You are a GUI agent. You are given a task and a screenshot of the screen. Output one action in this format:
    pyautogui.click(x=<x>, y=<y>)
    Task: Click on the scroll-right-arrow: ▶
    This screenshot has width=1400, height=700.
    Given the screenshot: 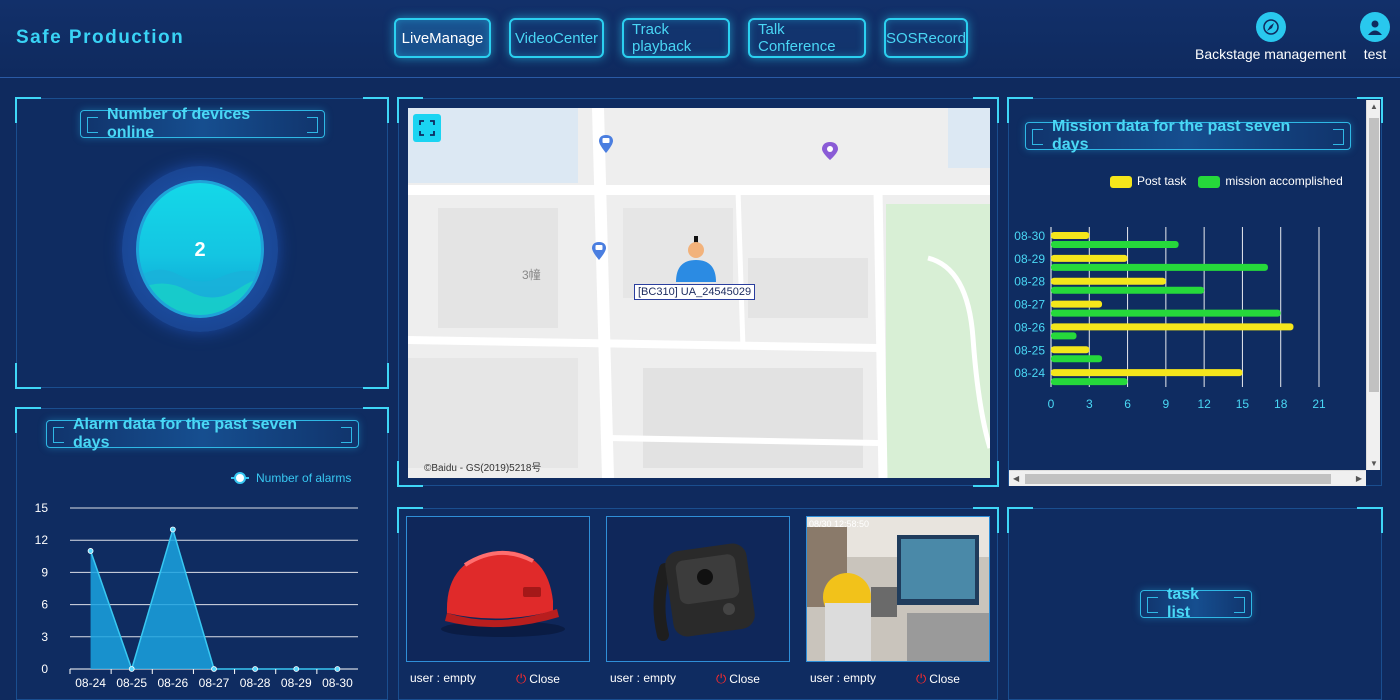 What is the action you would take?
    pyautogui.click(x=1359, y=478)
    